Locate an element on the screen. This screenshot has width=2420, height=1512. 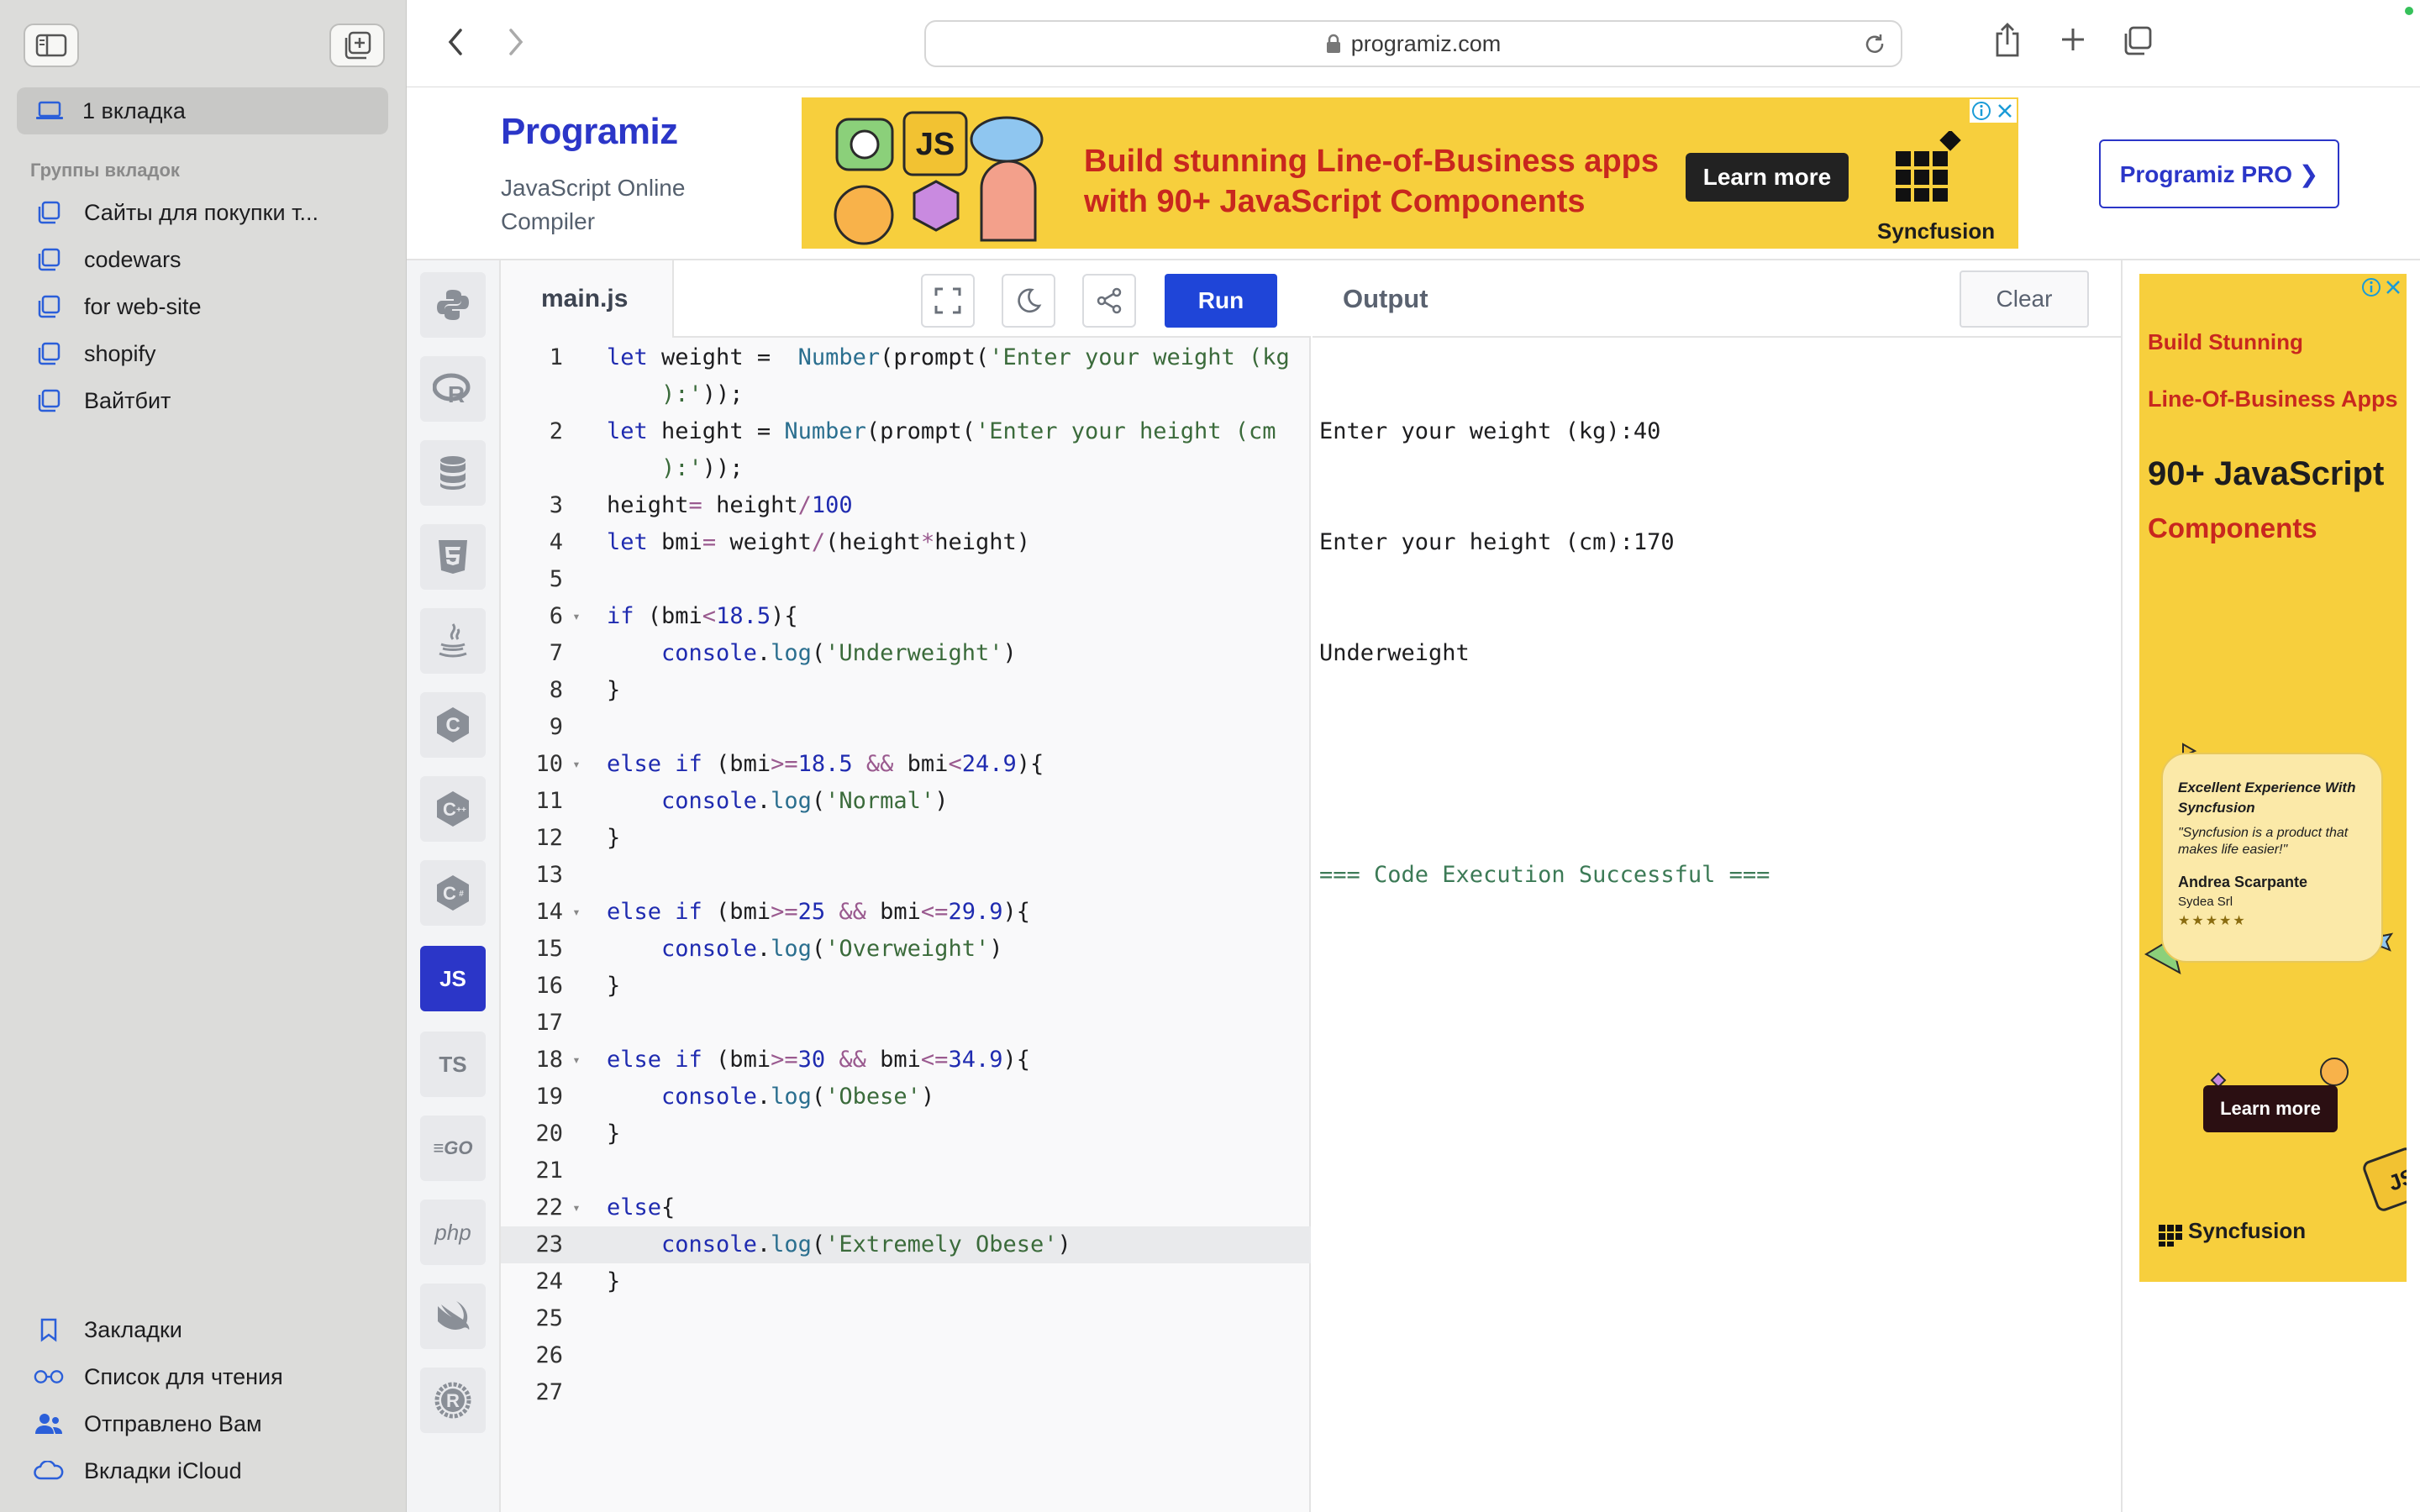
ad-close-button is located at coordinates (2005, 111).